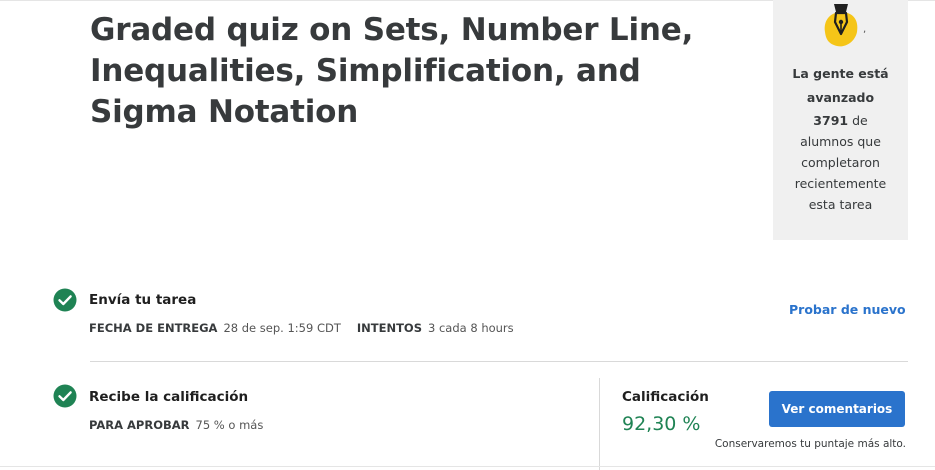 The image size is (935, 470). What do you see at coordinates (599, 424) in the screenshot?
I see `grade-divider` at bounding box center [599, 424].